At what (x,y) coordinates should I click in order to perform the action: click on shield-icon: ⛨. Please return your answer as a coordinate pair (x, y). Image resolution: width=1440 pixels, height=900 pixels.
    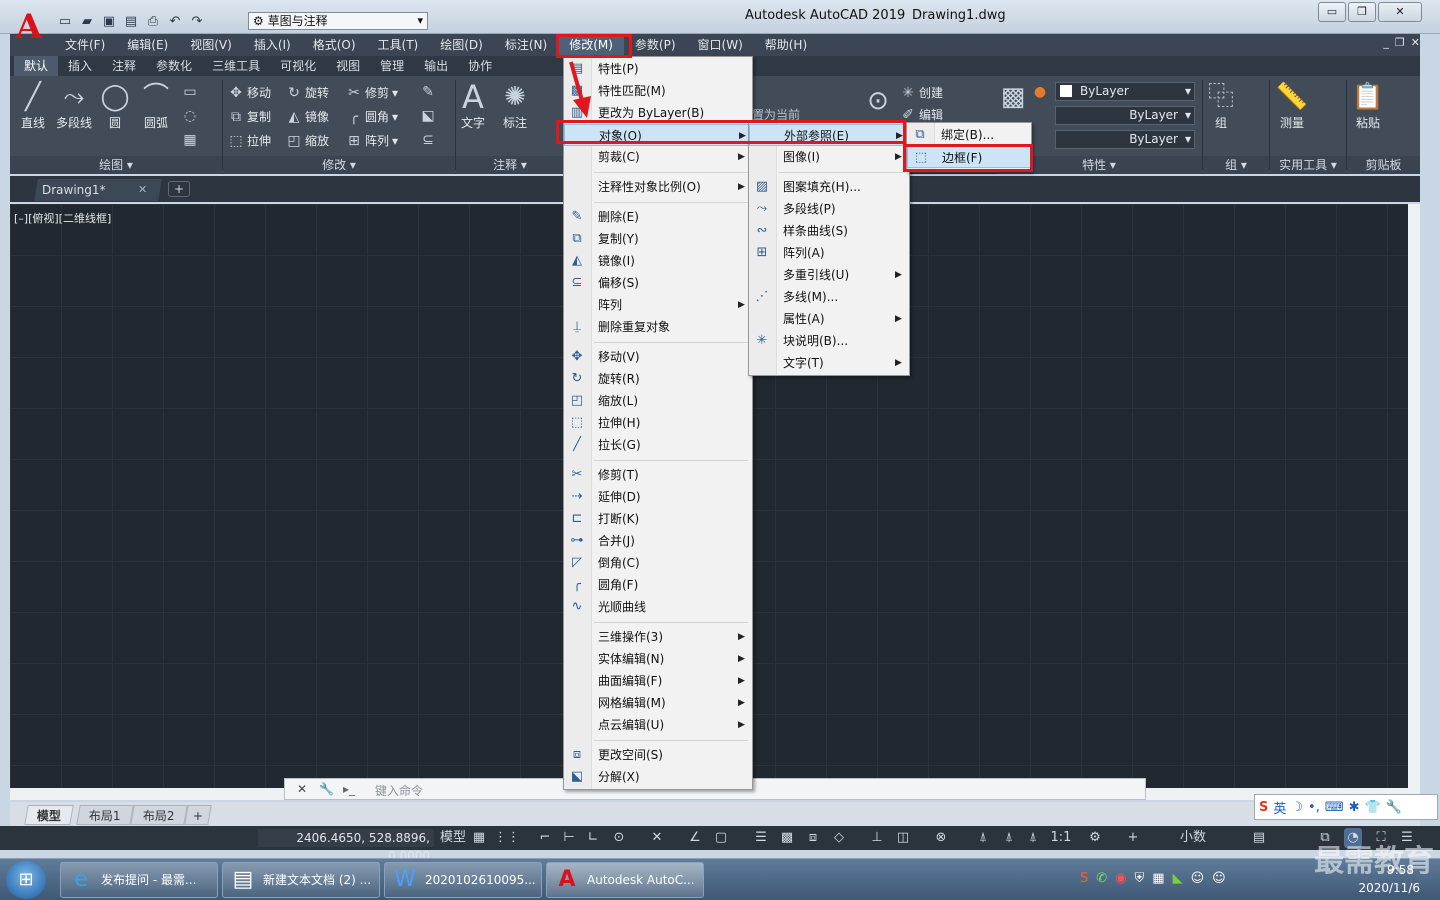
    Looking at the image, I should click on (1140, 878).